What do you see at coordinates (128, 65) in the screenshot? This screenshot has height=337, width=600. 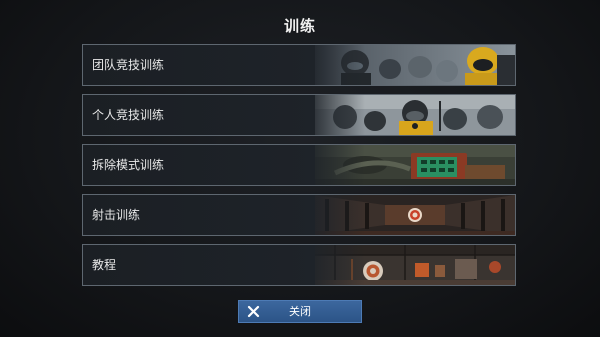 I see `menu-item-label: 团队竞技训练` at bounding box center [128, 65].